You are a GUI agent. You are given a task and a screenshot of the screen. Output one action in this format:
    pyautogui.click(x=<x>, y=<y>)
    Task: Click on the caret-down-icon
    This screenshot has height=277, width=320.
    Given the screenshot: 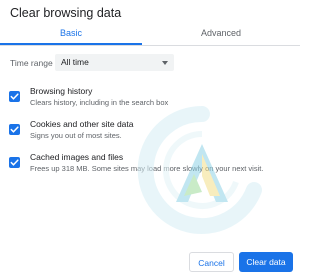 What is the action you would take?
    pyautogui.click(x=165, y=63)
    